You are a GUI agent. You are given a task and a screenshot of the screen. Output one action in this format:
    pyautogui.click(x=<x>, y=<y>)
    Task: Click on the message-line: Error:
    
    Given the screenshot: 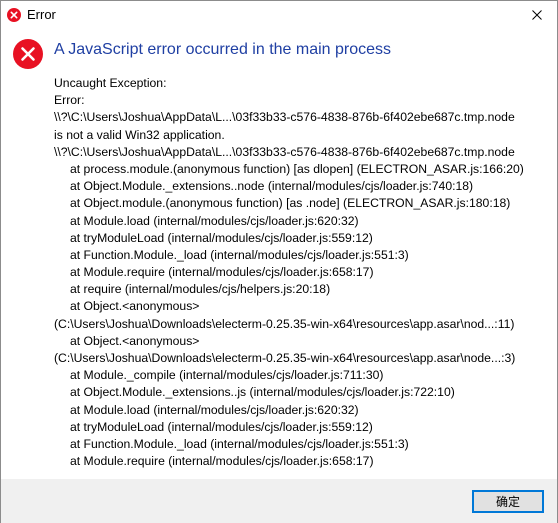 What is the action you would take?
    pyautogui.click(x=69, y=100)
    